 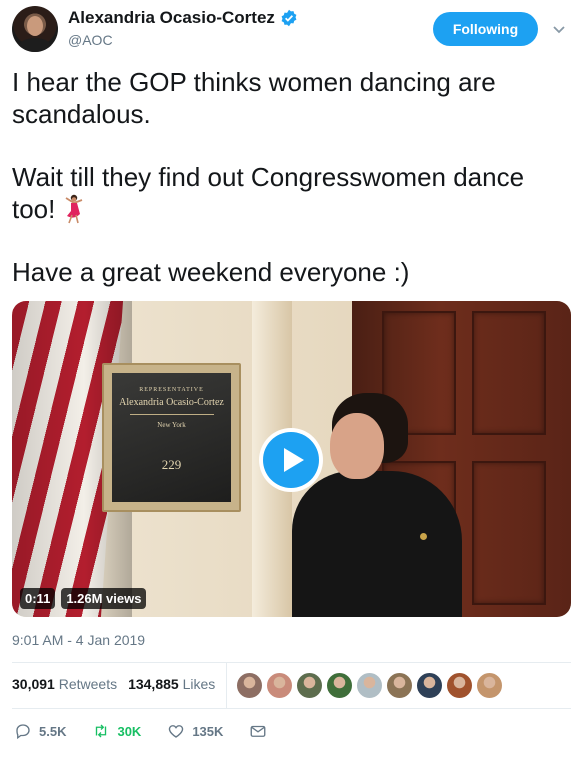 What do you see at coordinates (171, 390) in the screenshot?
I see `nameplate-title: REPRESENTATIVE` at bounding box center [171, 390].